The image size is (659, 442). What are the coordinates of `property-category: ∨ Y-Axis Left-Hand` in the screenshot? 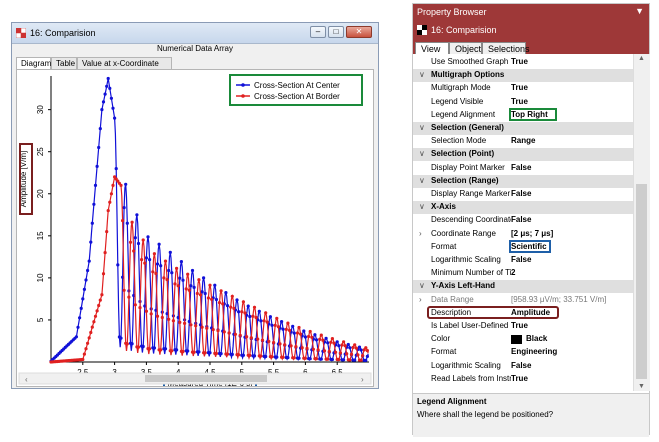 It's located at (523, 287).